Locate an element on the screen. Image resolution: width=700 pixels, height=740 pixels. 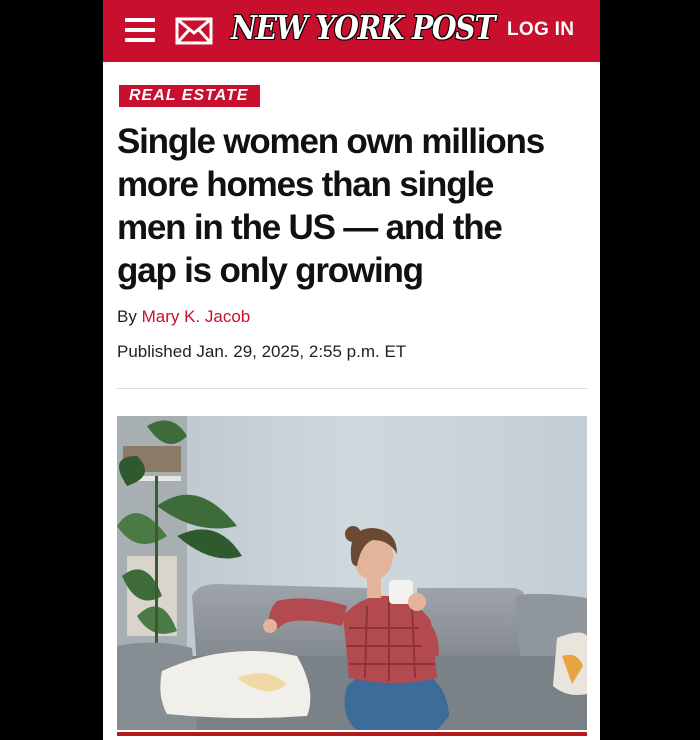
site-logo: NEW YORK POST is located at coordinates (363, 27).